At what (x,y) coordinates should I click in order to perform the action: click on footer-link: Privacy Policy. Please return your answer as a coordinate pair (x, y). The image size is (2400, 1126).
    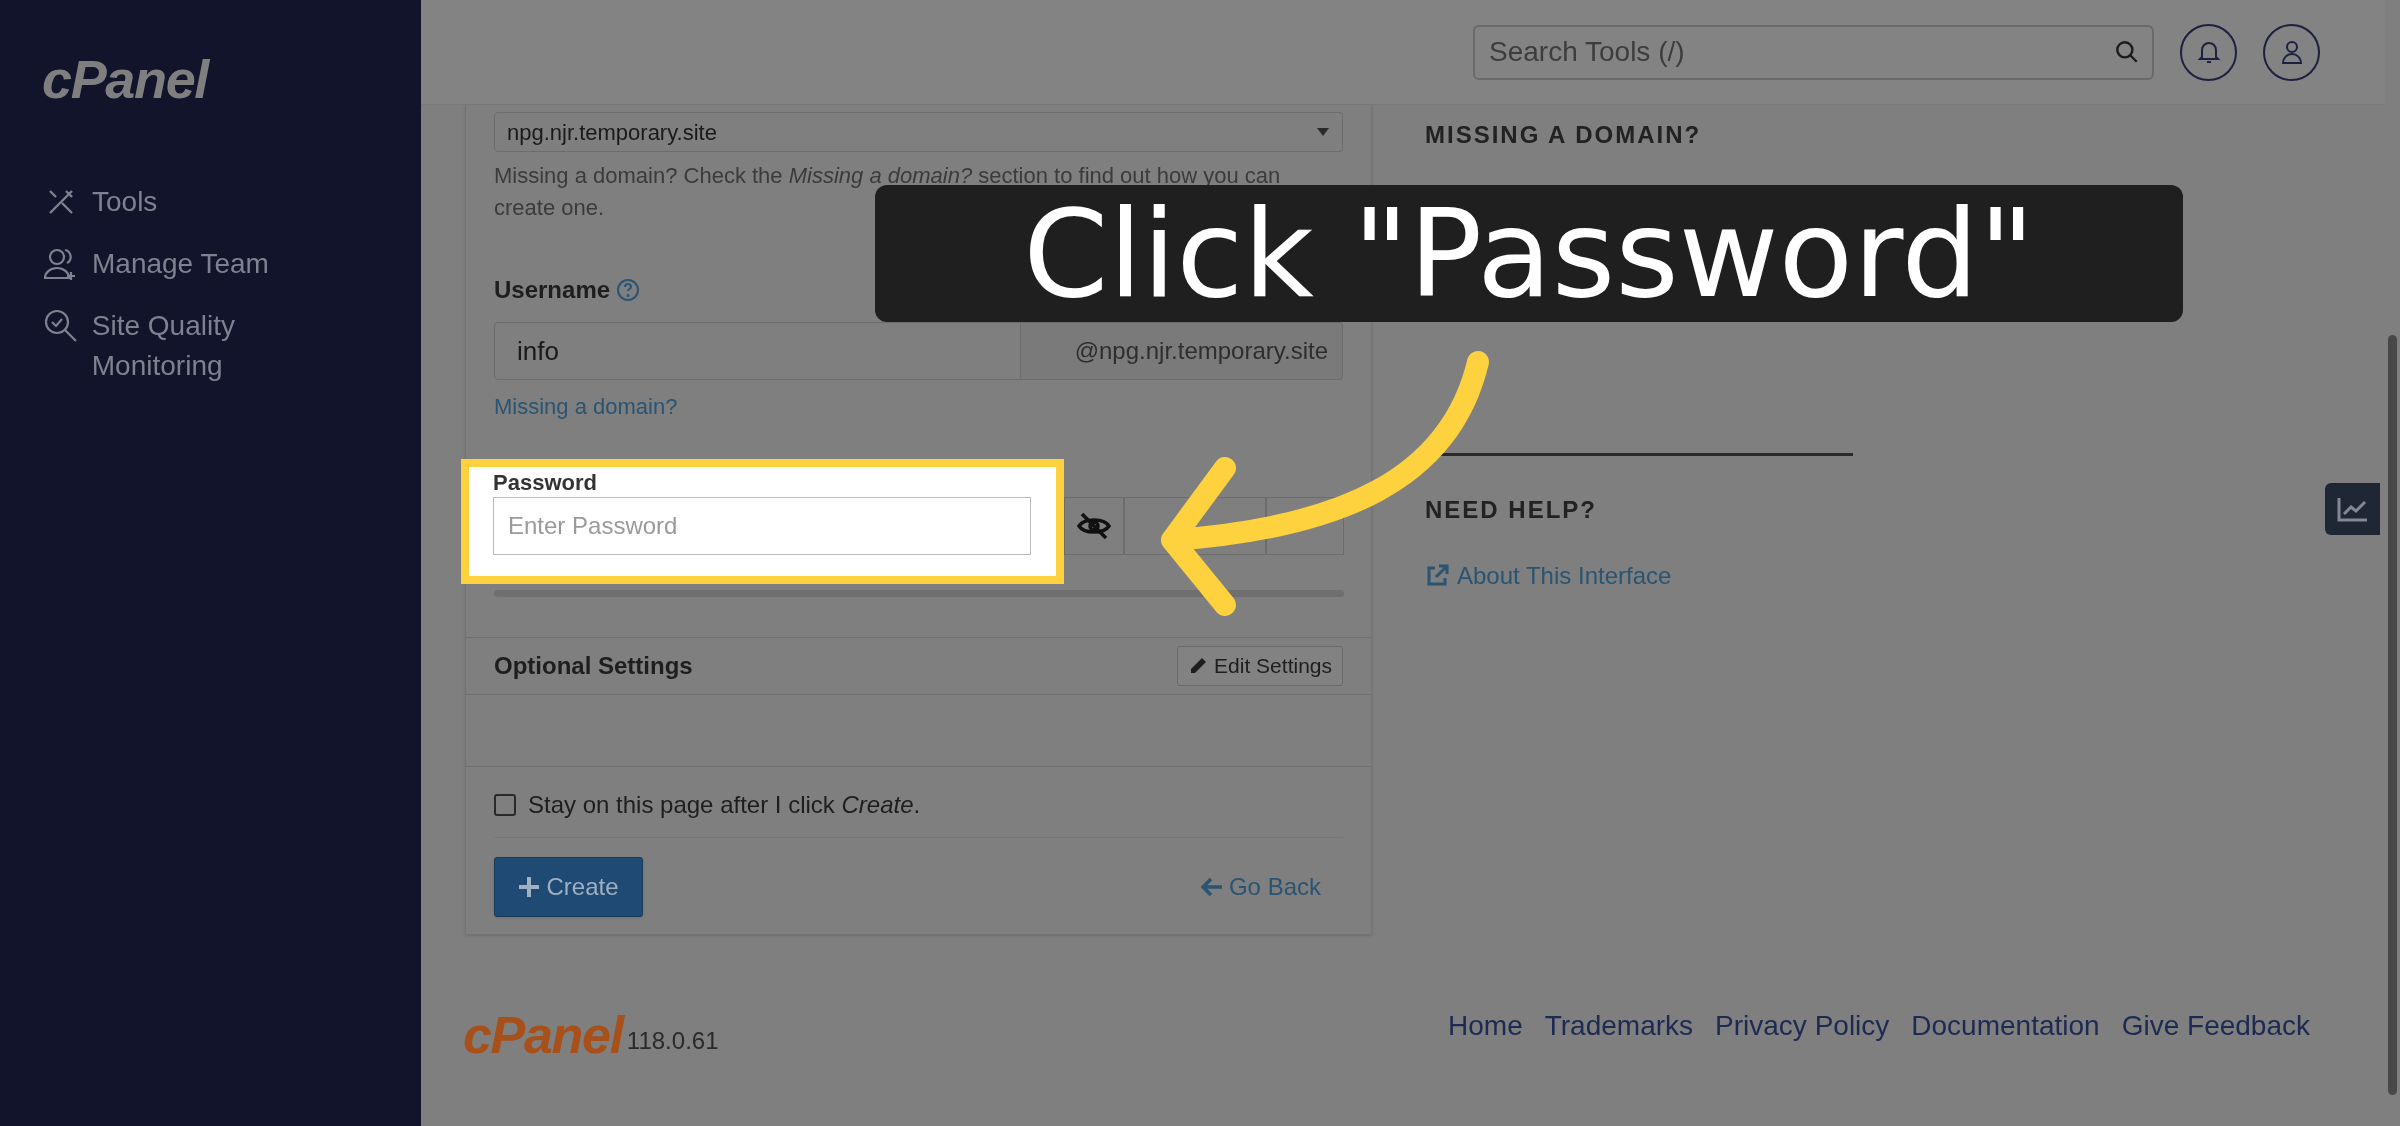
    Looking at the image, I should click on (1802, 1026).